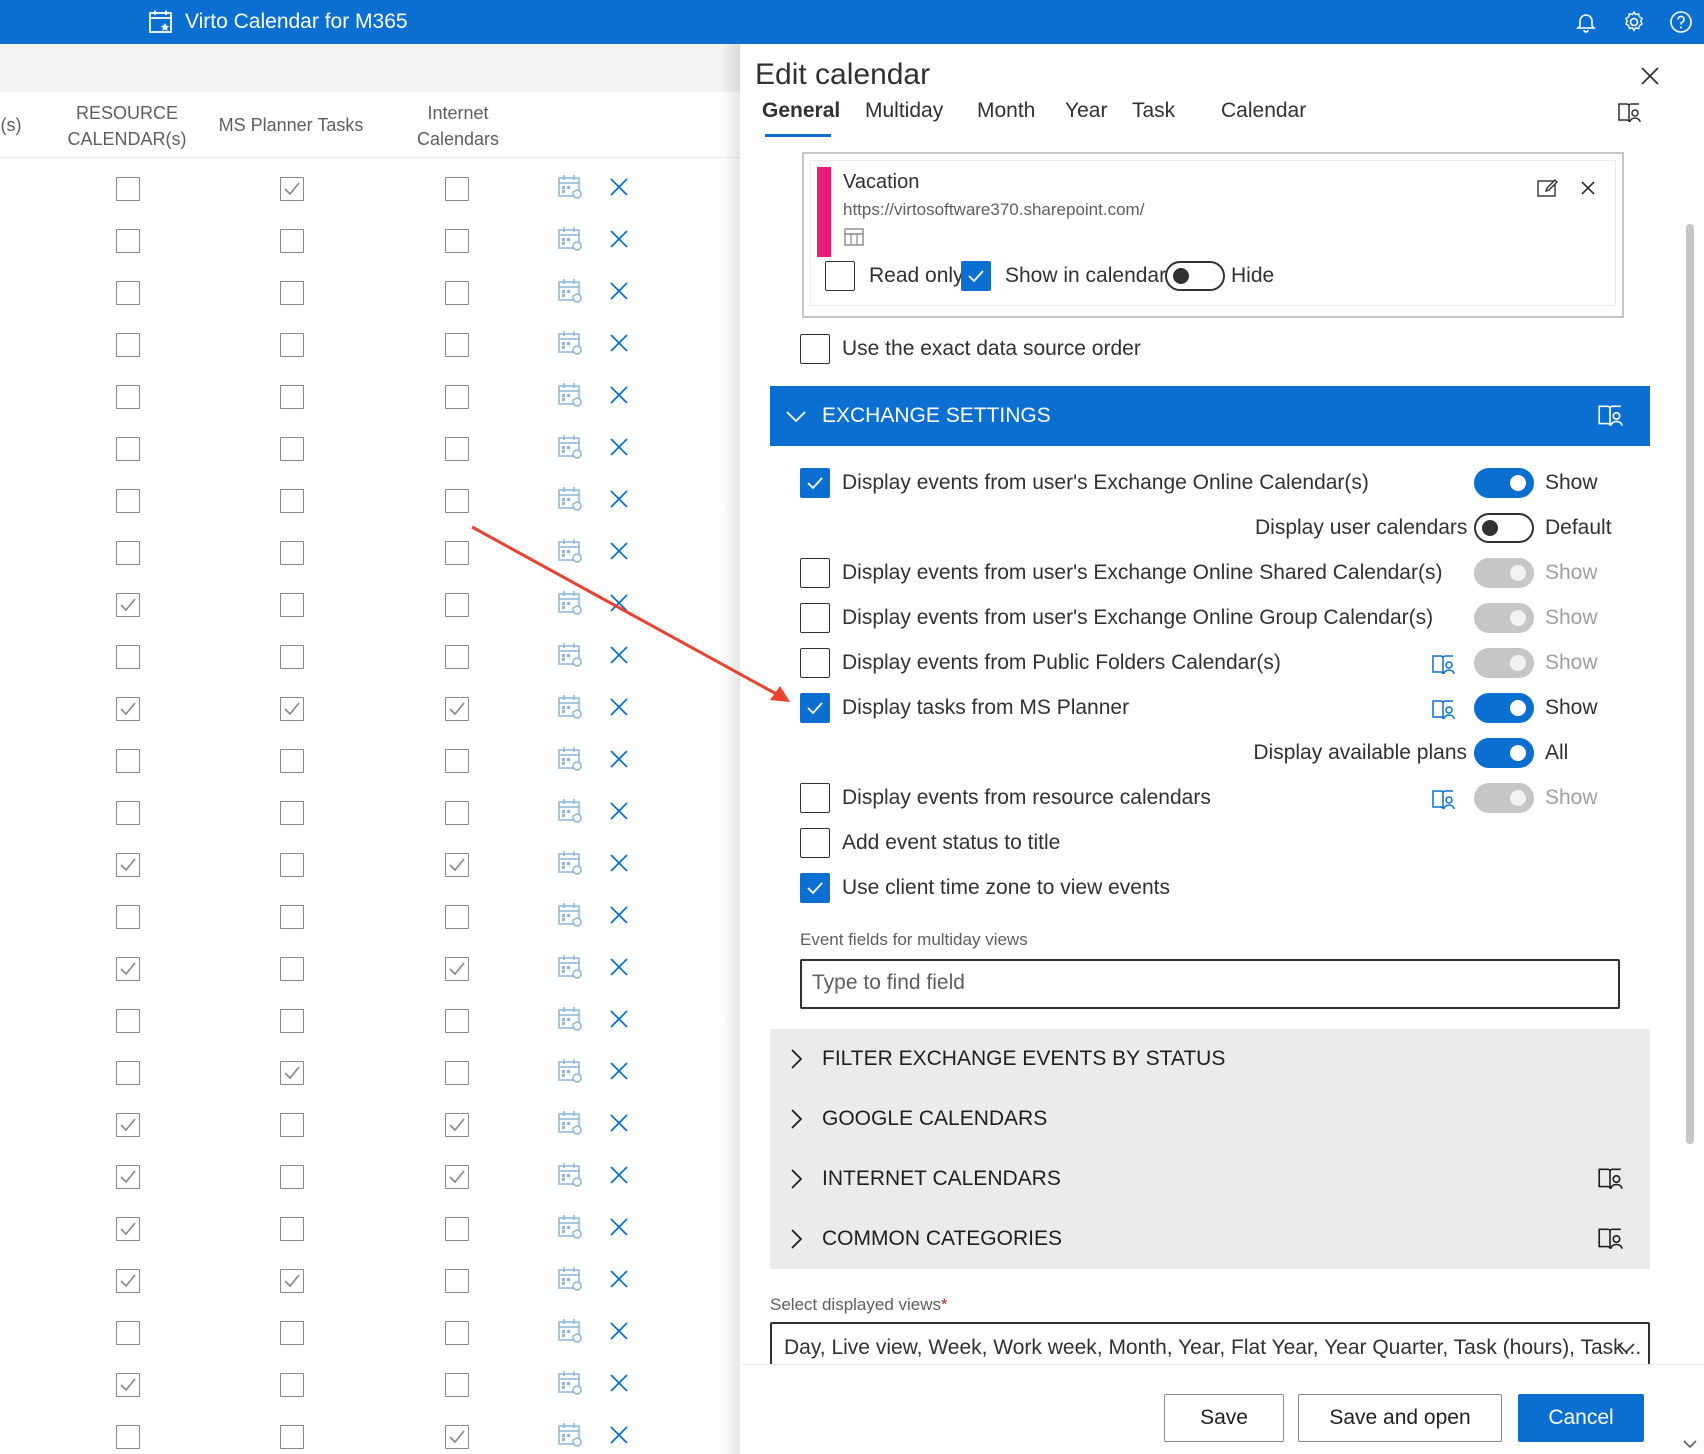 The width and height of the screenshot is (1704, 1454). I want to click on tab-general: General, so click(801, 111).